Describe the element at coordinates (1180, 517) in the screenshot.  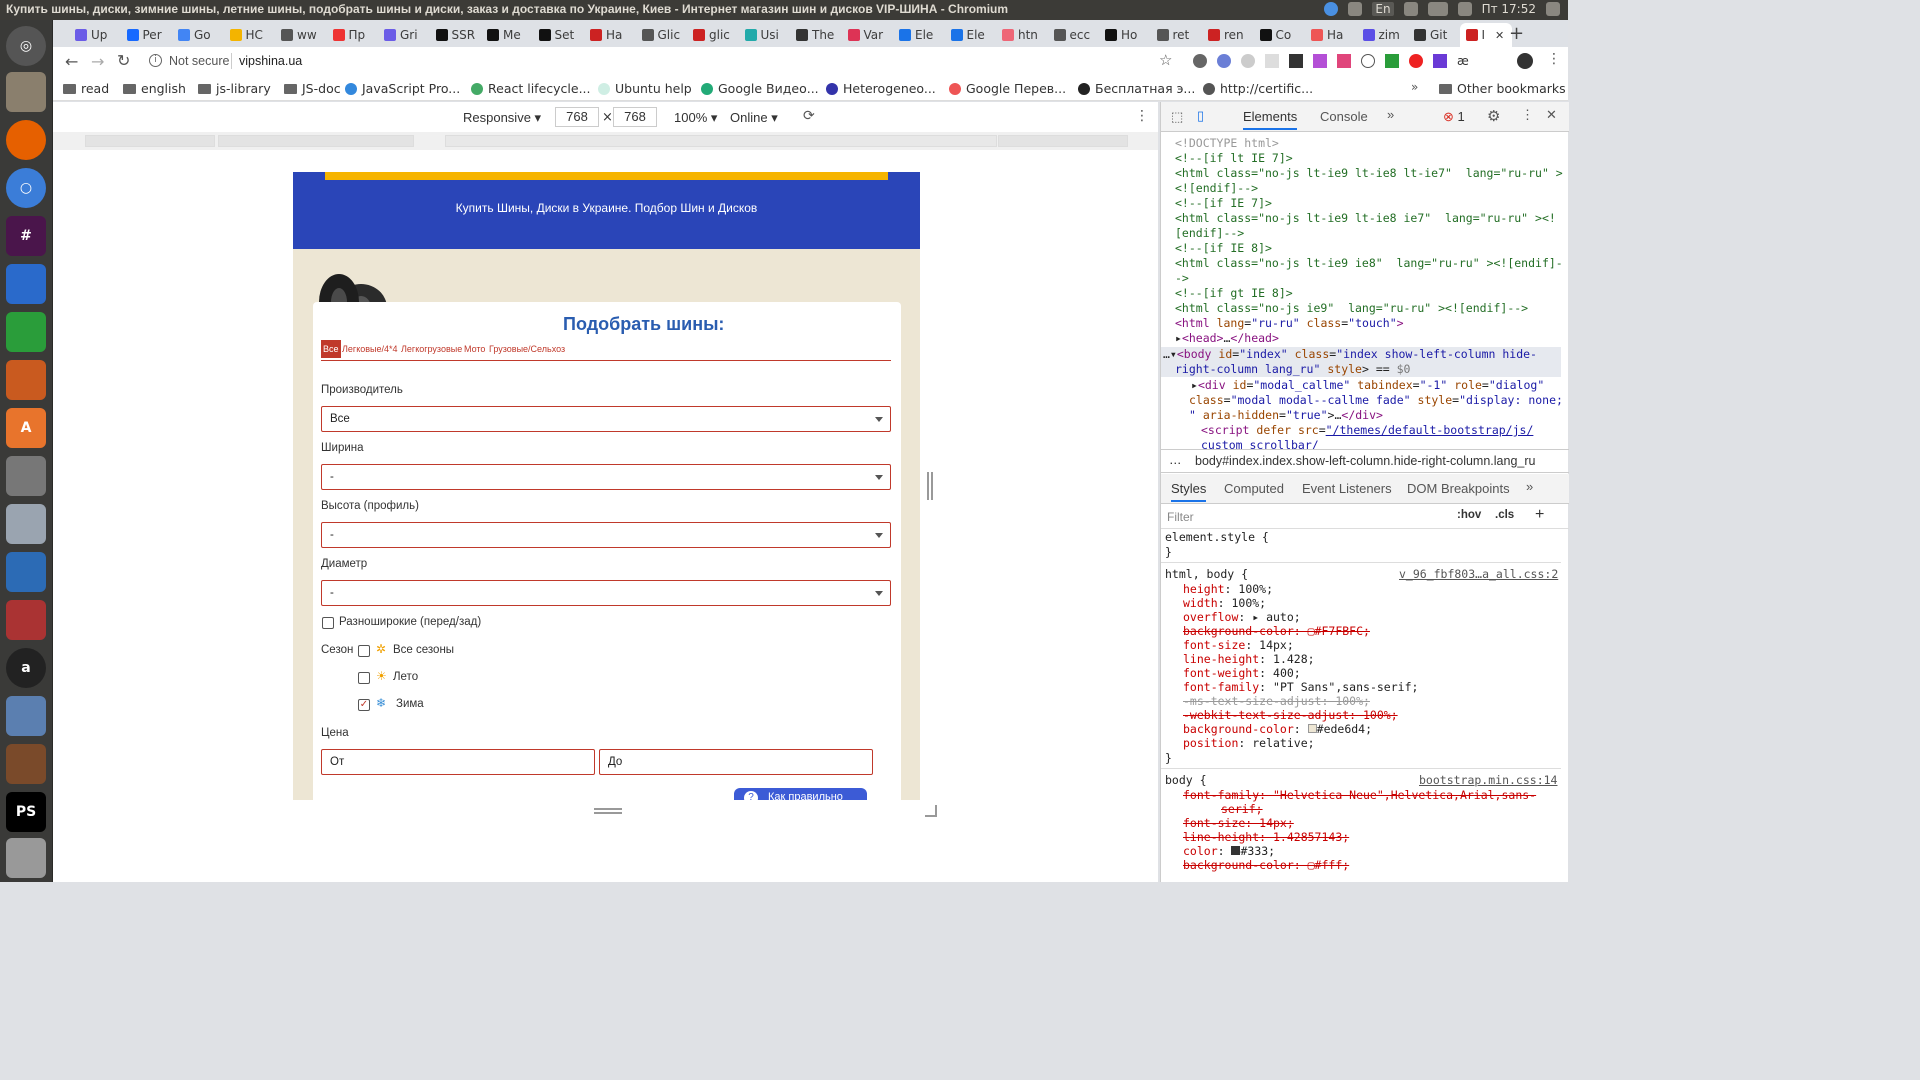
I see `styles-filter-input: Filter` at that location.